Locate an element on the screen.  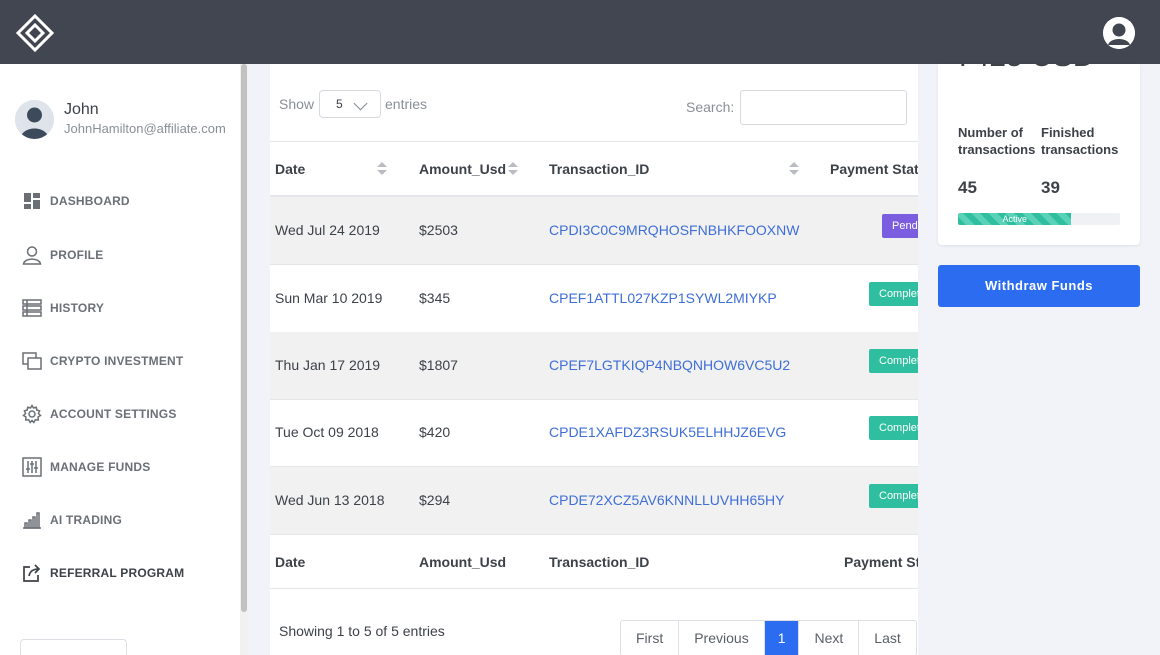
cell-transaction-id-link: CPDE1XAFDZ3RSUK5ELHHJZ6EVG is located at coordinates (667, 432).